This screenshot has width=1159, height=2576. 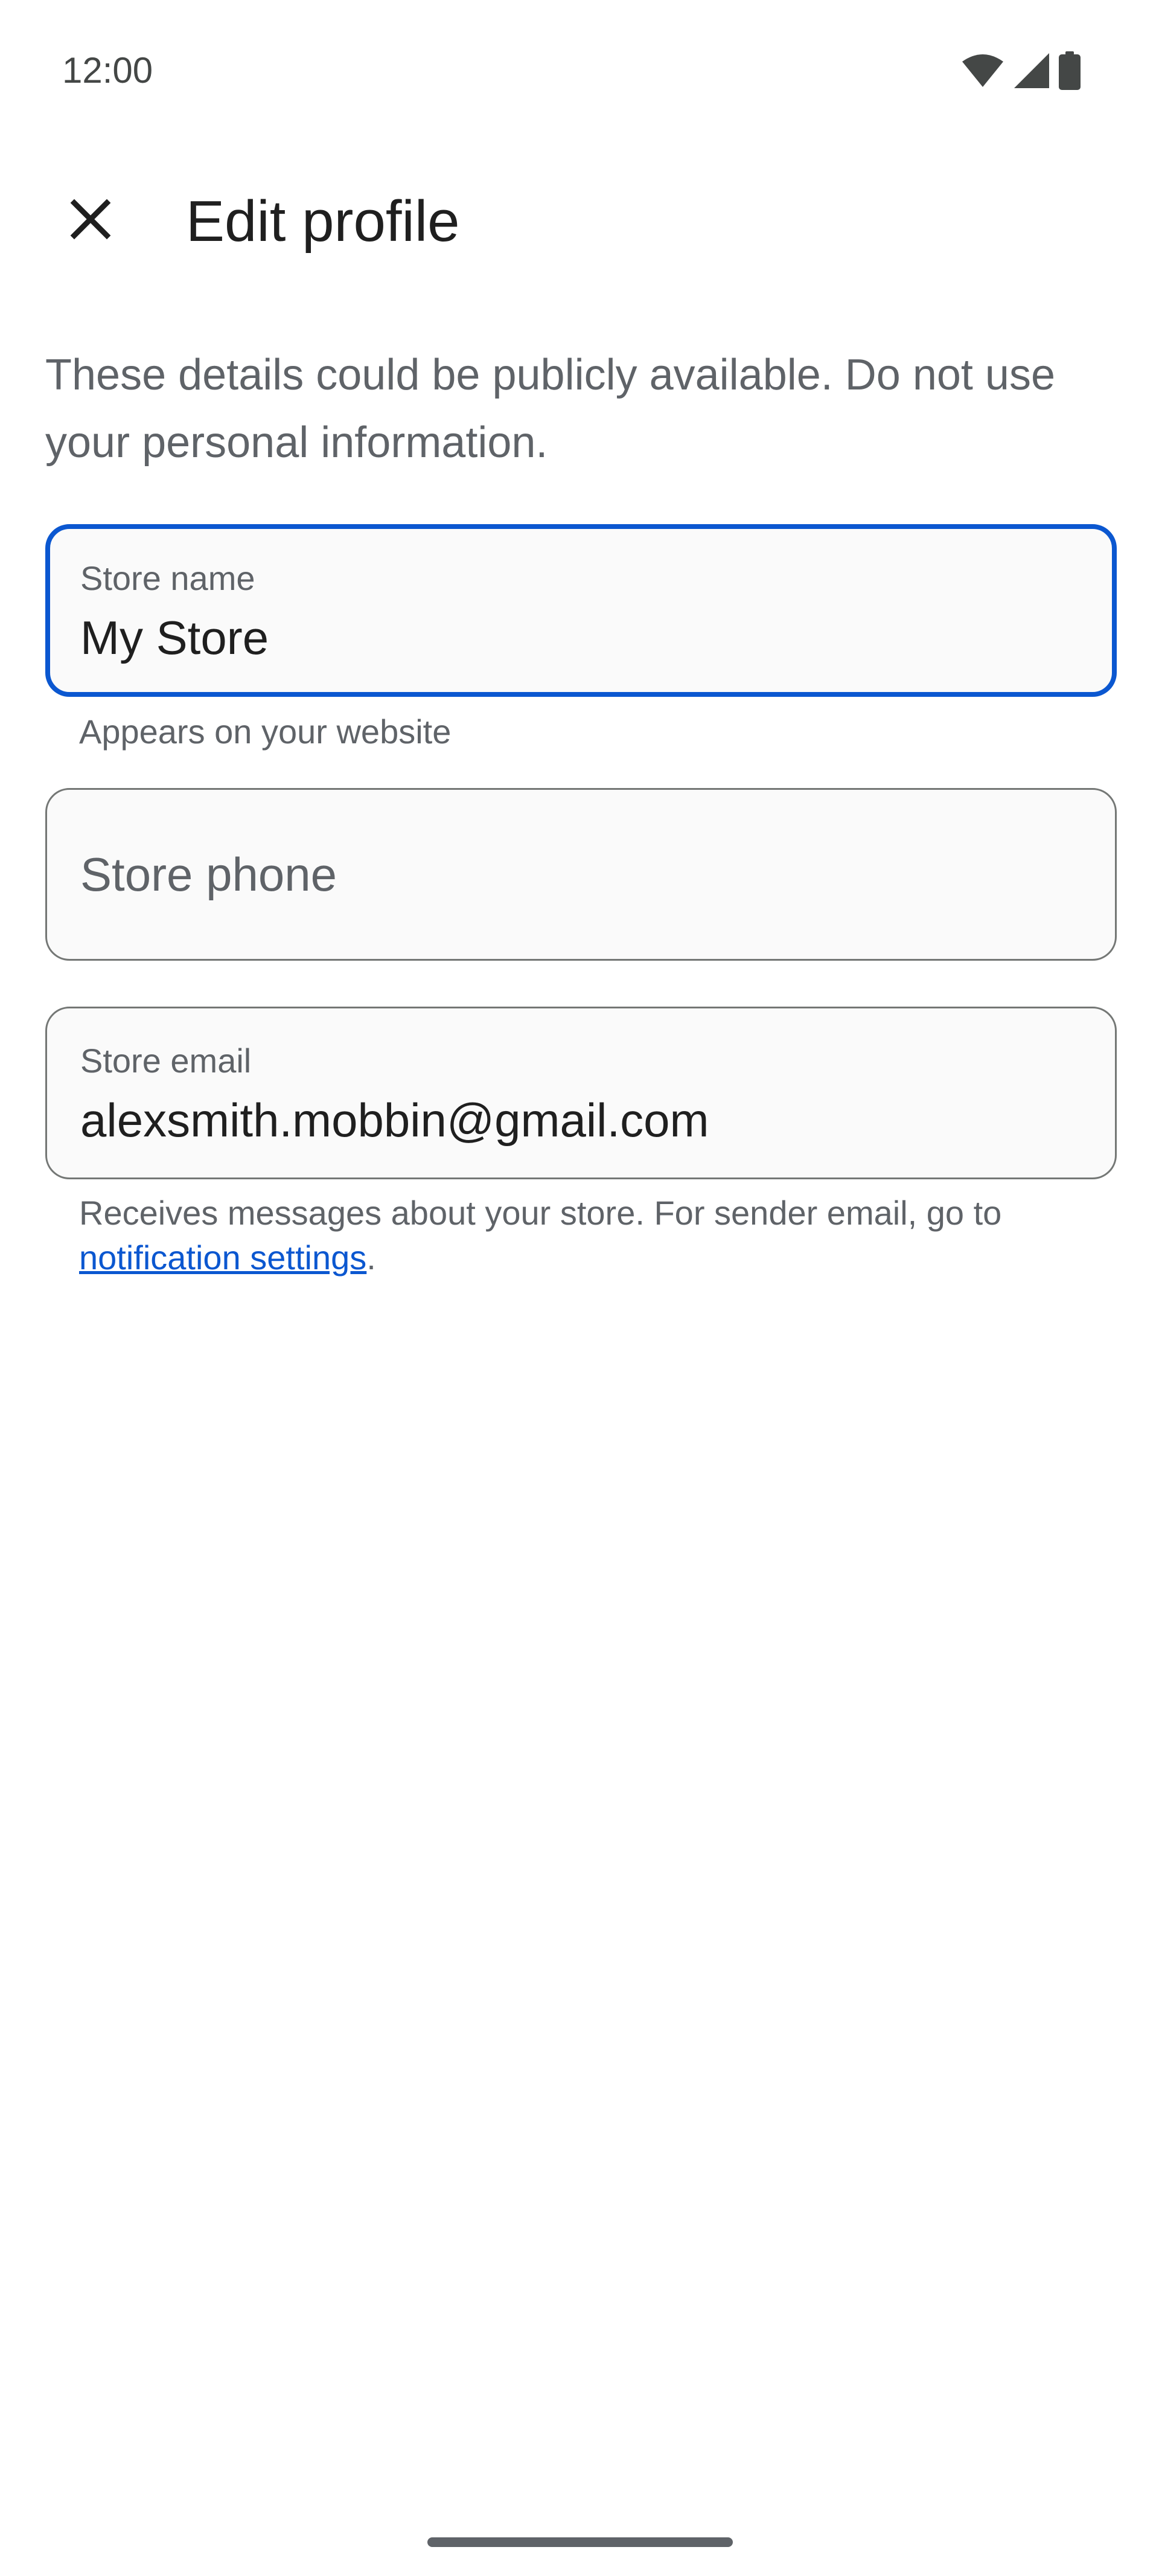 I want to click on store-email-field: Store email alexsmith.mobbin@gmail.com, so click(x=581, y=1093).